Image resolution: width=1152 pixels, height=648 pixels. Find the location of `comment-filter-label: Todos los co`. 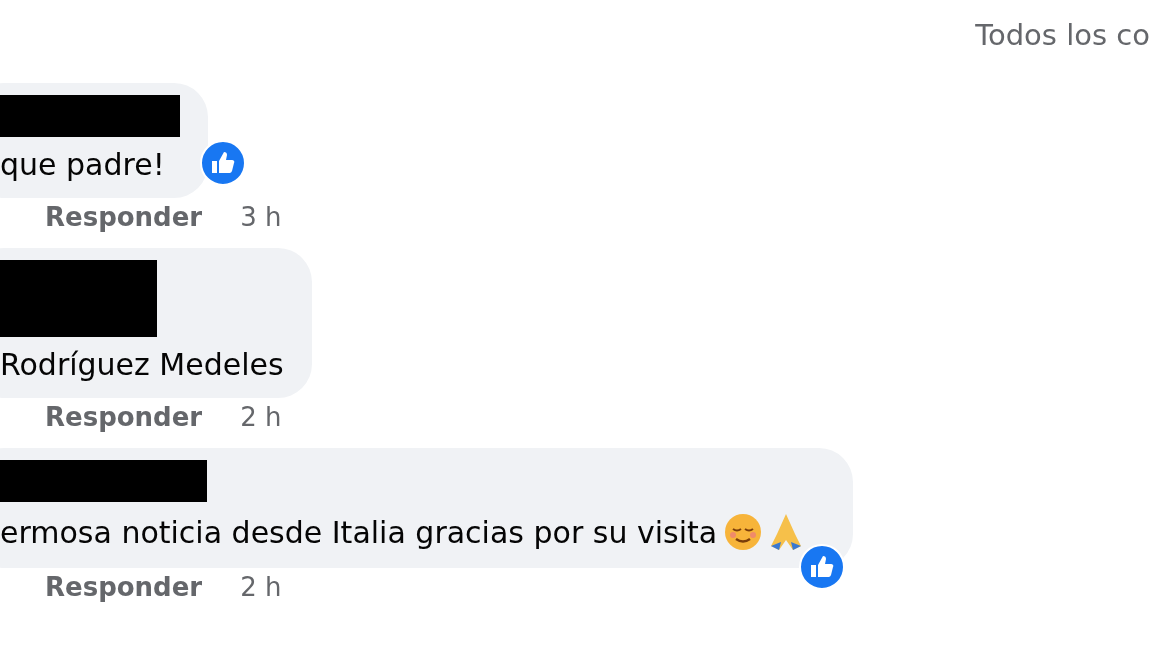

comment-filter-label: Todos los co is located at coordinates (1062, 41).